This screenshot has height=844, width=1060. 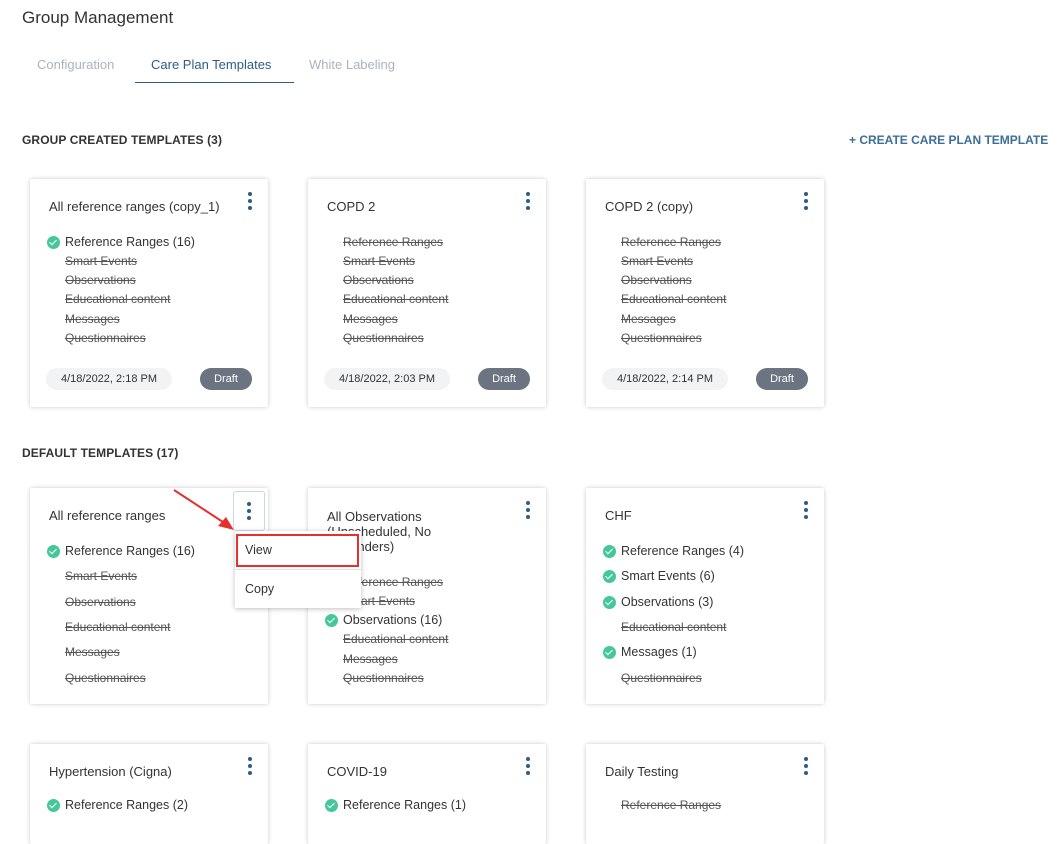 What do you see at coordinates (260, 589) in the screenshot?
I see `menu-item-label: Copy` at bounding box center [260, 589].